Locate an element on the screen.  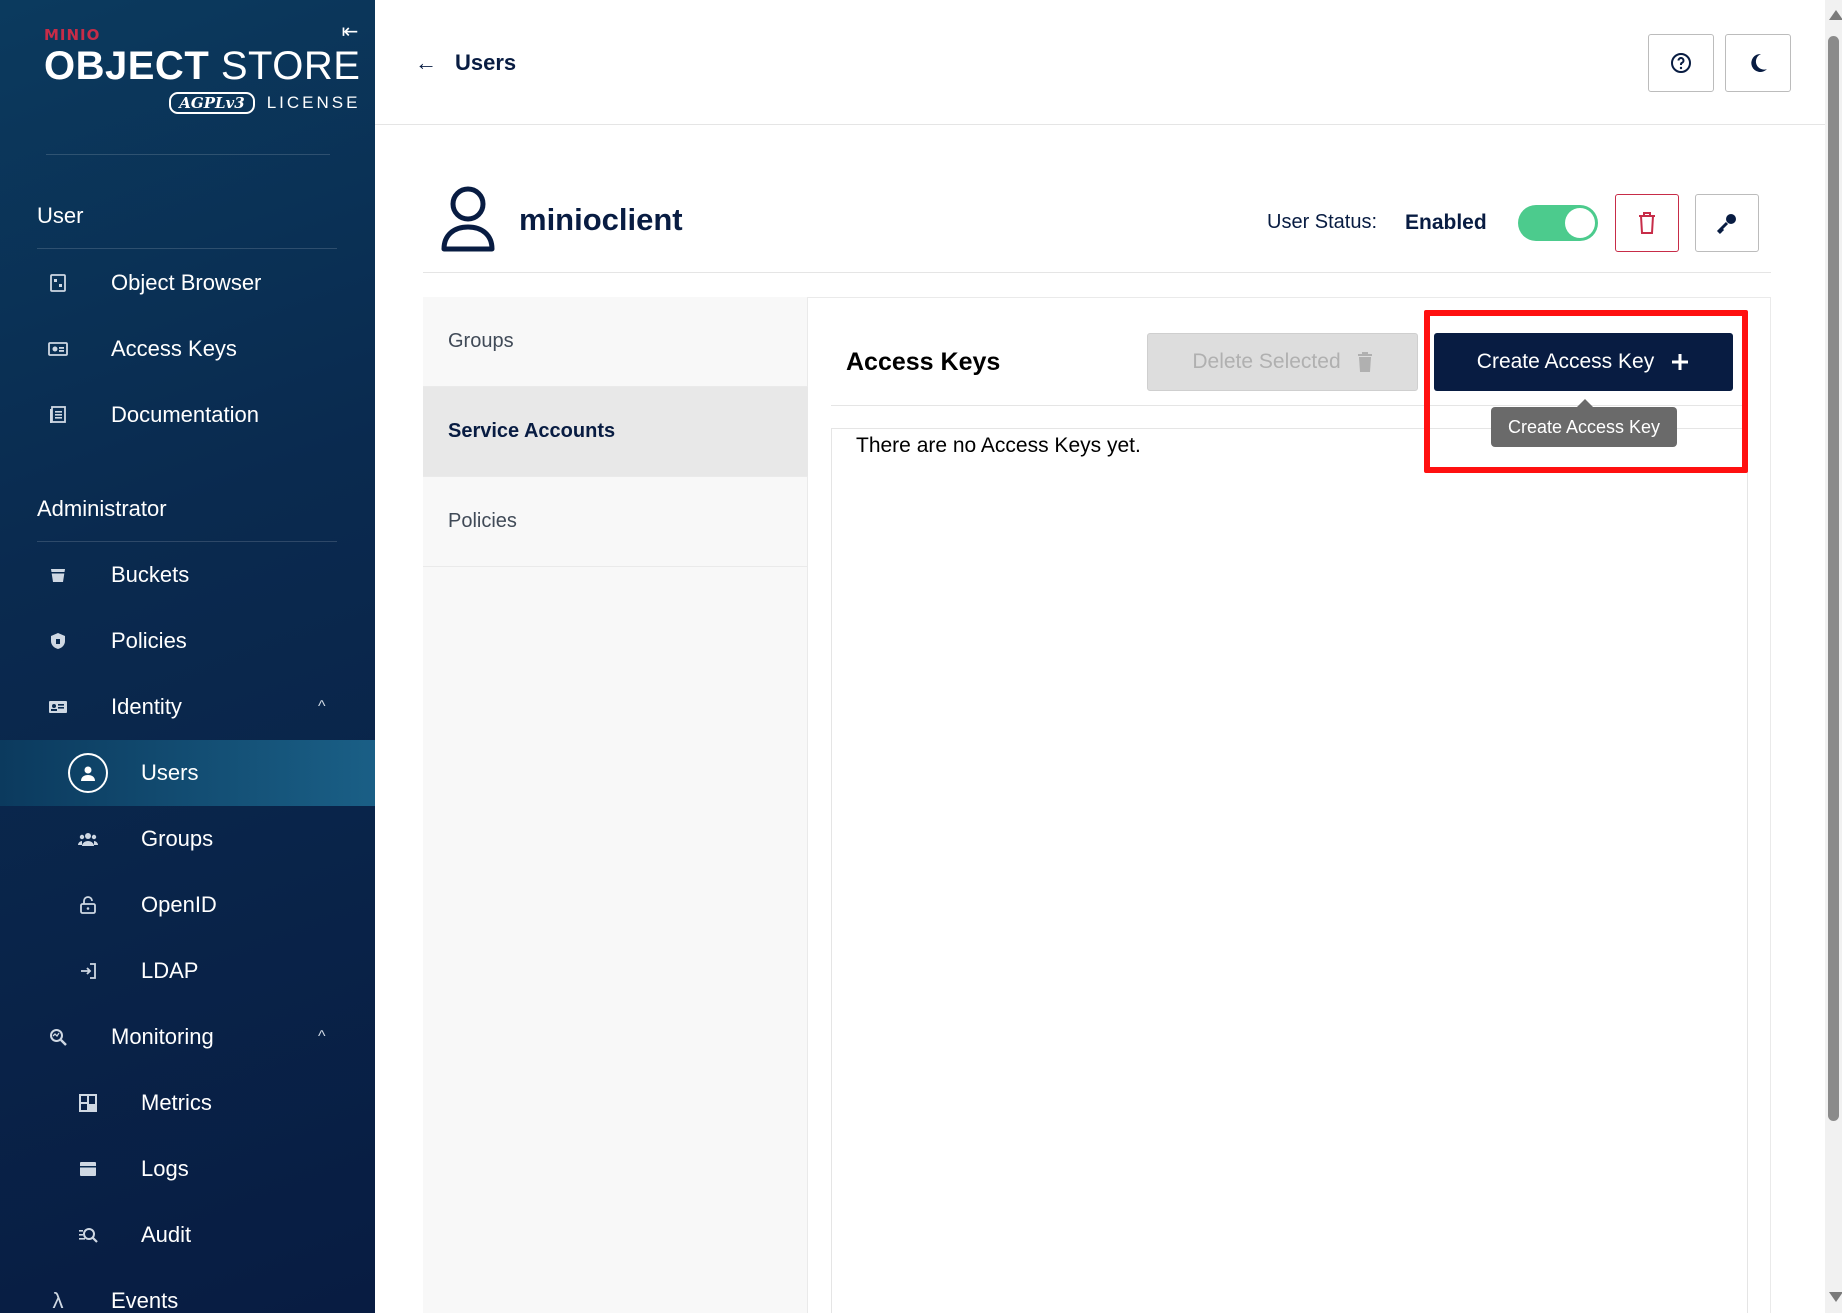
product-name: OBJECT STORE is located at coordinates (202, 66).